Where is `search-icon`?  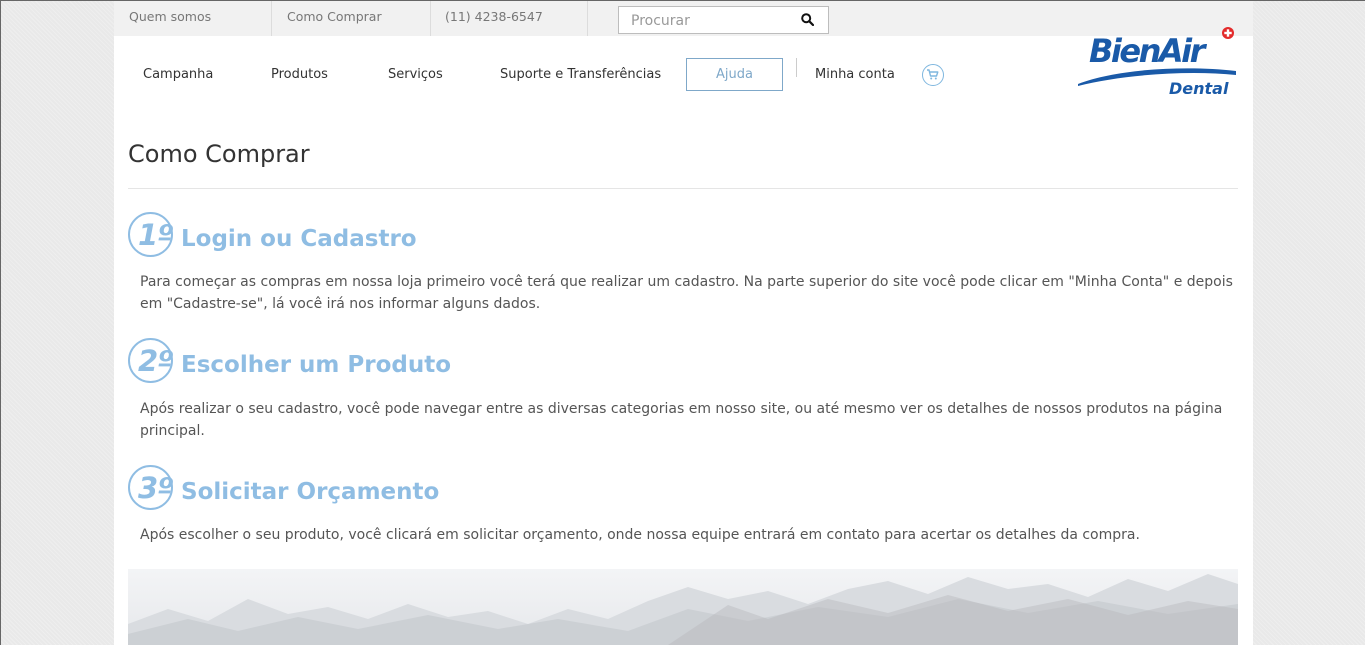
search-icon is located at coordinates (807, 19).